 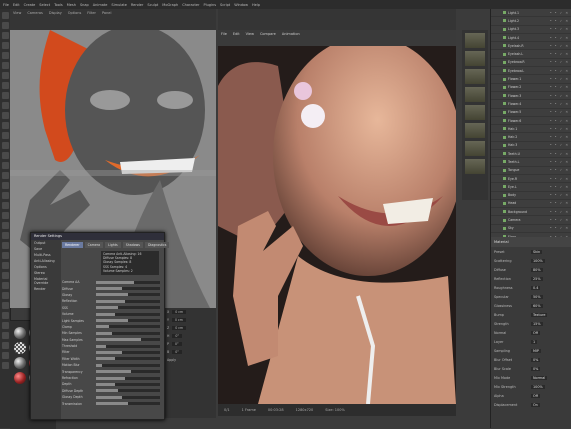 What do you see at coordinates (536, 395) in the screenshot?
I see `attribute-value-field: Off` at bounding box center [536, 395].